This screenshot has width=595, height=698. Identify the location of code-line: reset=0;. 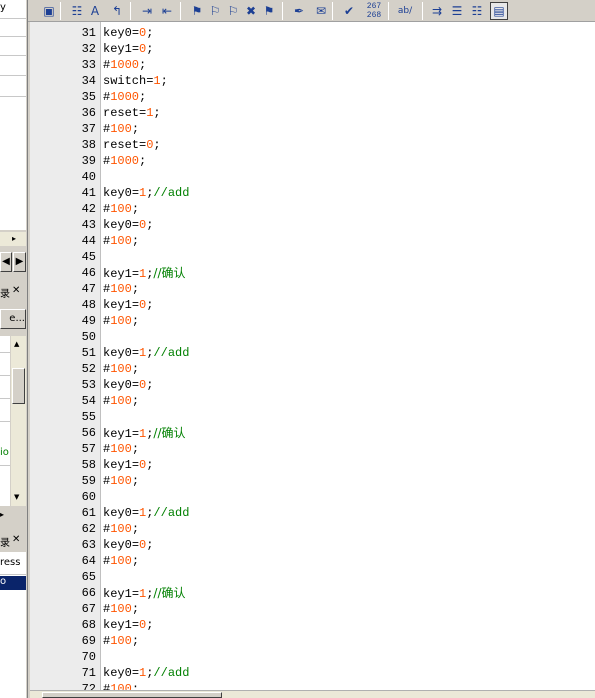
(132, 145).